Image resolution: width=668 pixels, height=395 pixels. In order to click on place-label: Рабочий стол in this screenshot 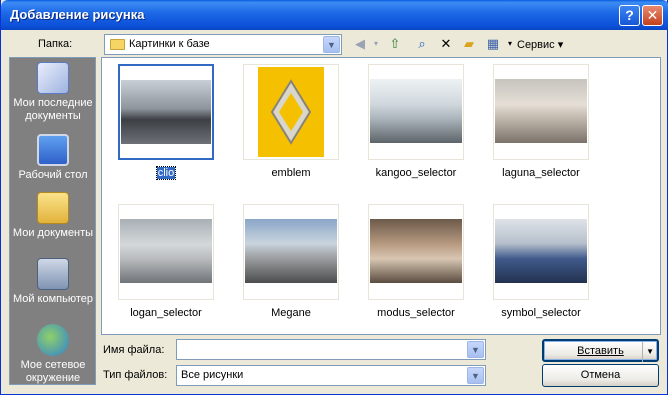, I will do `click(53, 175)`.